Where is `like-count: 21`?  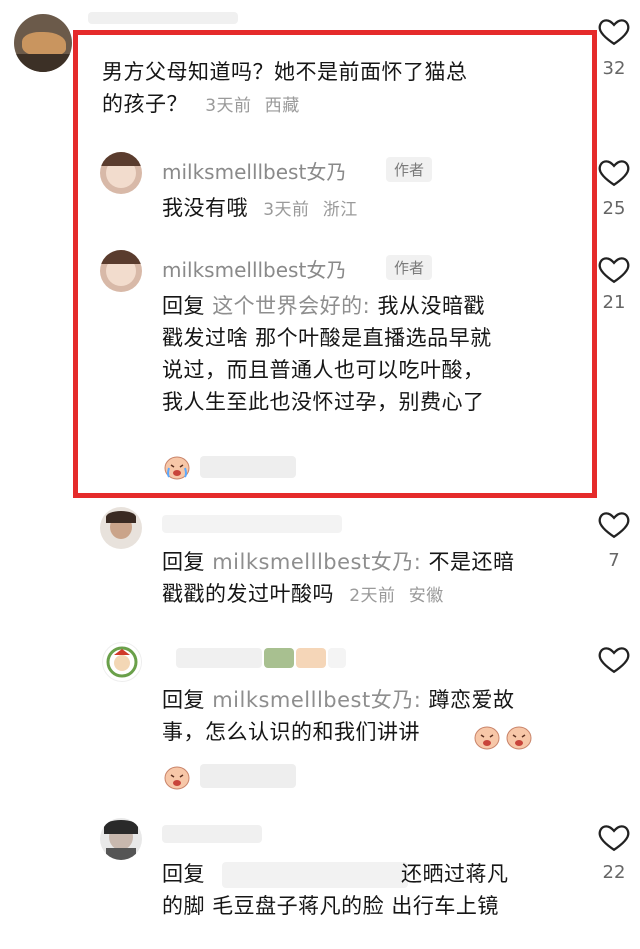 like-count: 21 is located at coordinates (614, 302).